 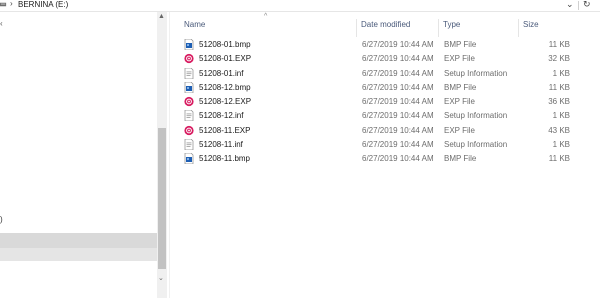 What do you see at coordinates (1, 219) in the screenshot?
I see `nav-item-fragment: )` at bounding box center [1, 219].